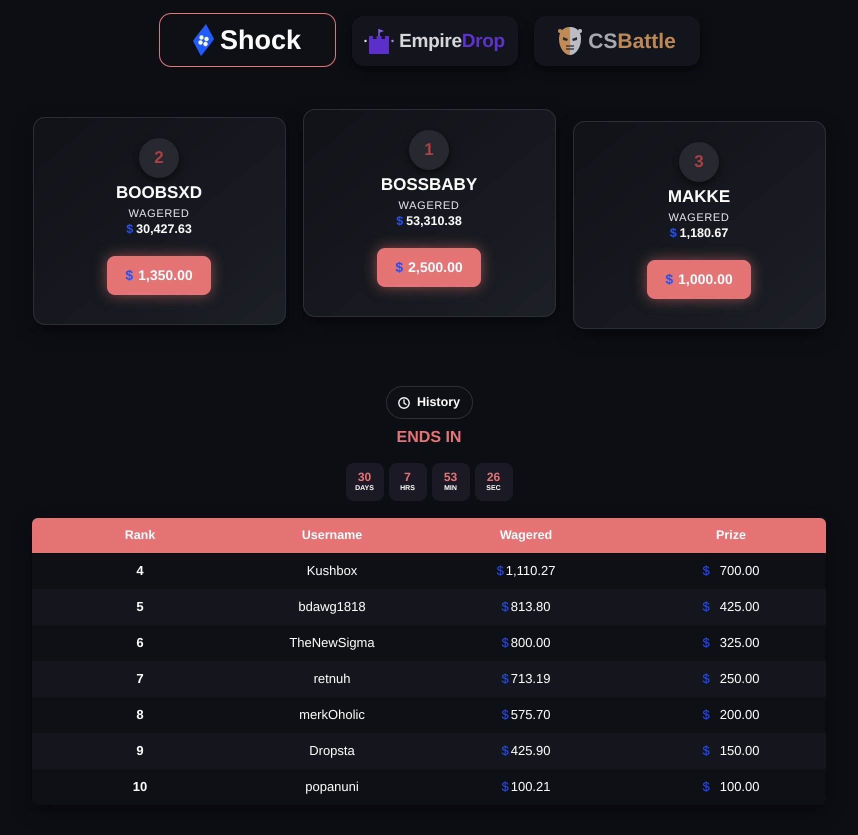  Describe the element at coordinates (332, 679) in the screenshot. I see `username-cell-text: retnuh` at that location.